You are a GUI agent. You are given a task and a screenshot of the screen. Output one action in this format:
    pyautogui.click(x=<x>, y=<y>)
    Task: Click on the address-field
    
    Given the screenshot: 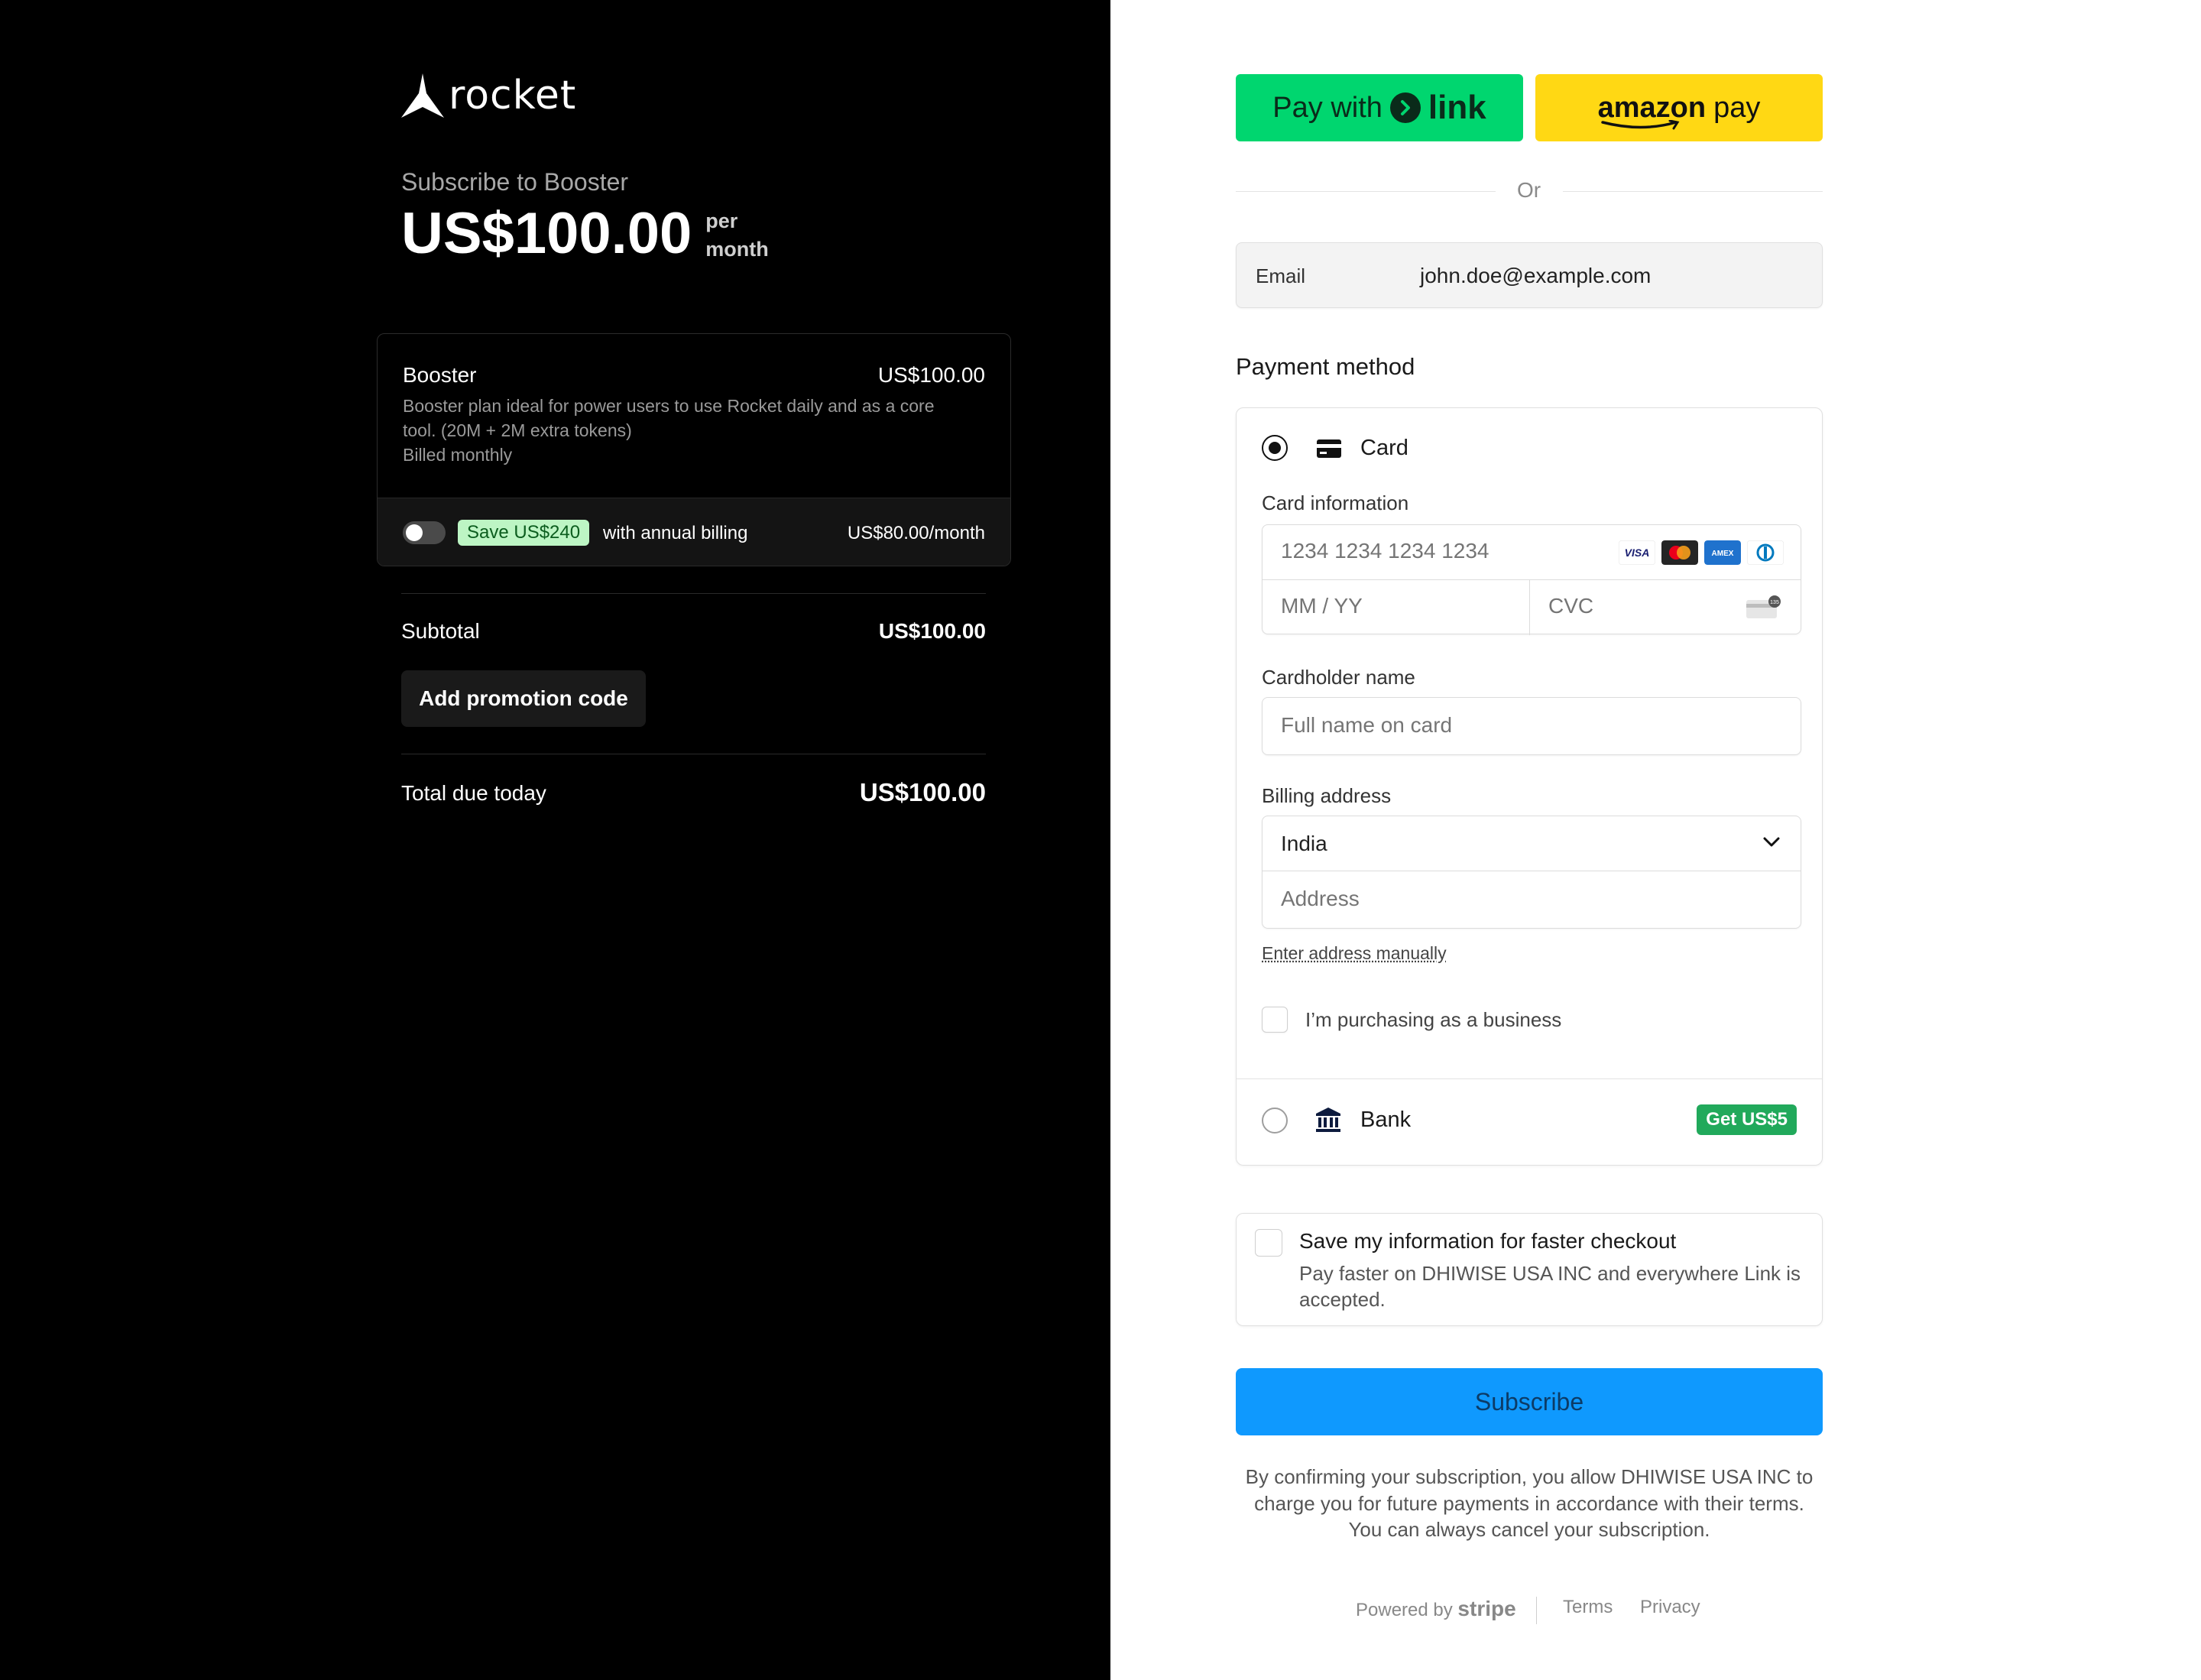 What is the action you would take?
    pyautogui.click(x=1532, y=900)
    